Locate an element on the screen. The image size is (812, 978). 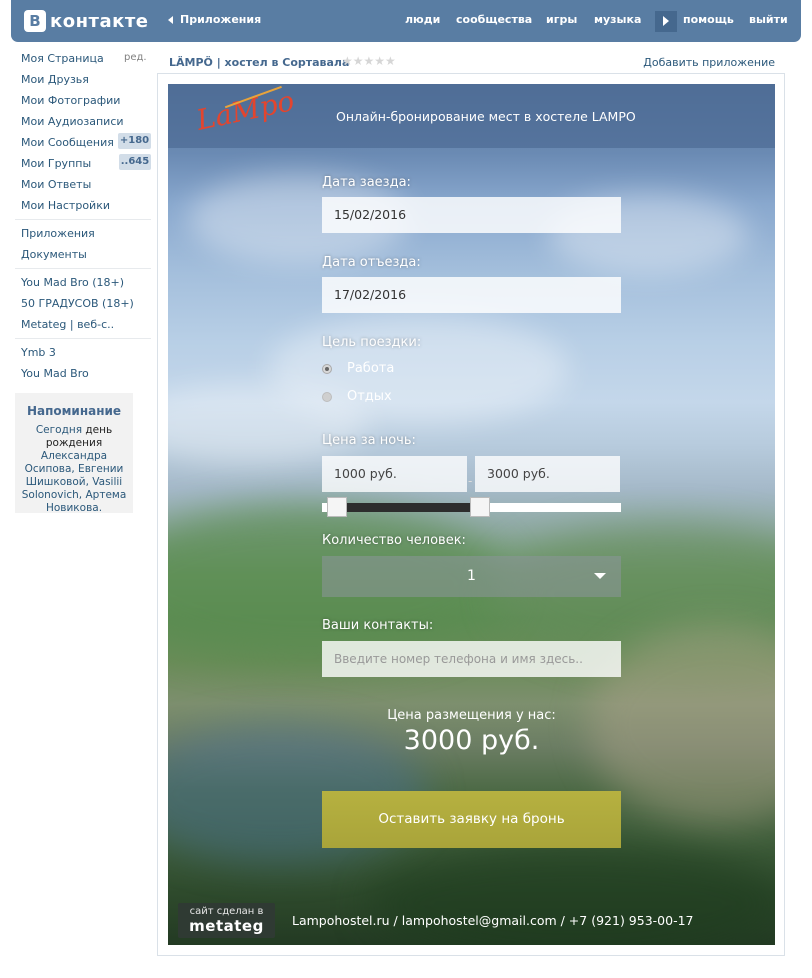
lampo-logo-text: LaMpo is located at coordinates (245, 110).